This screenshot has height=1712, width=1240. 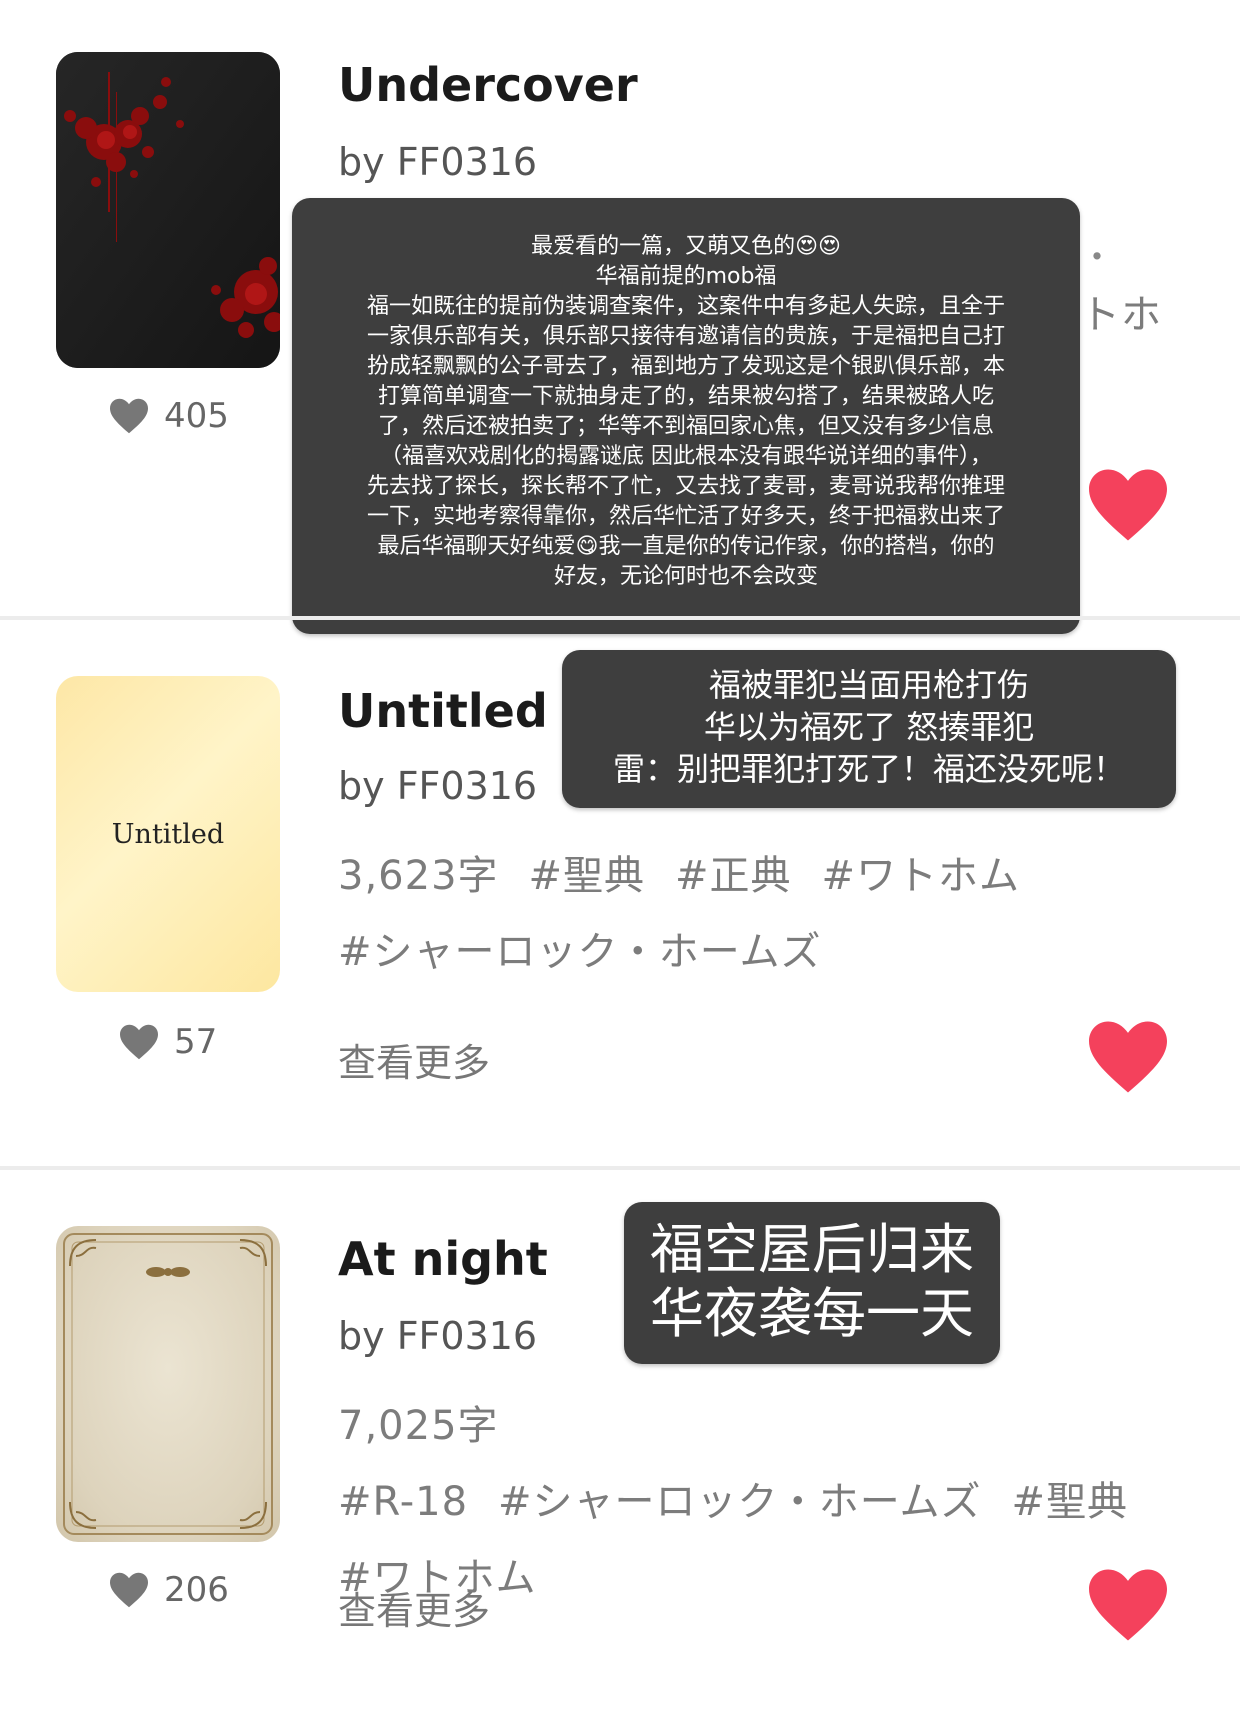 I want to click on note-line: 福一如既往的提前伪装调查案件，这案件中有多起人失踪，且全于, so click(x=685, y=306).